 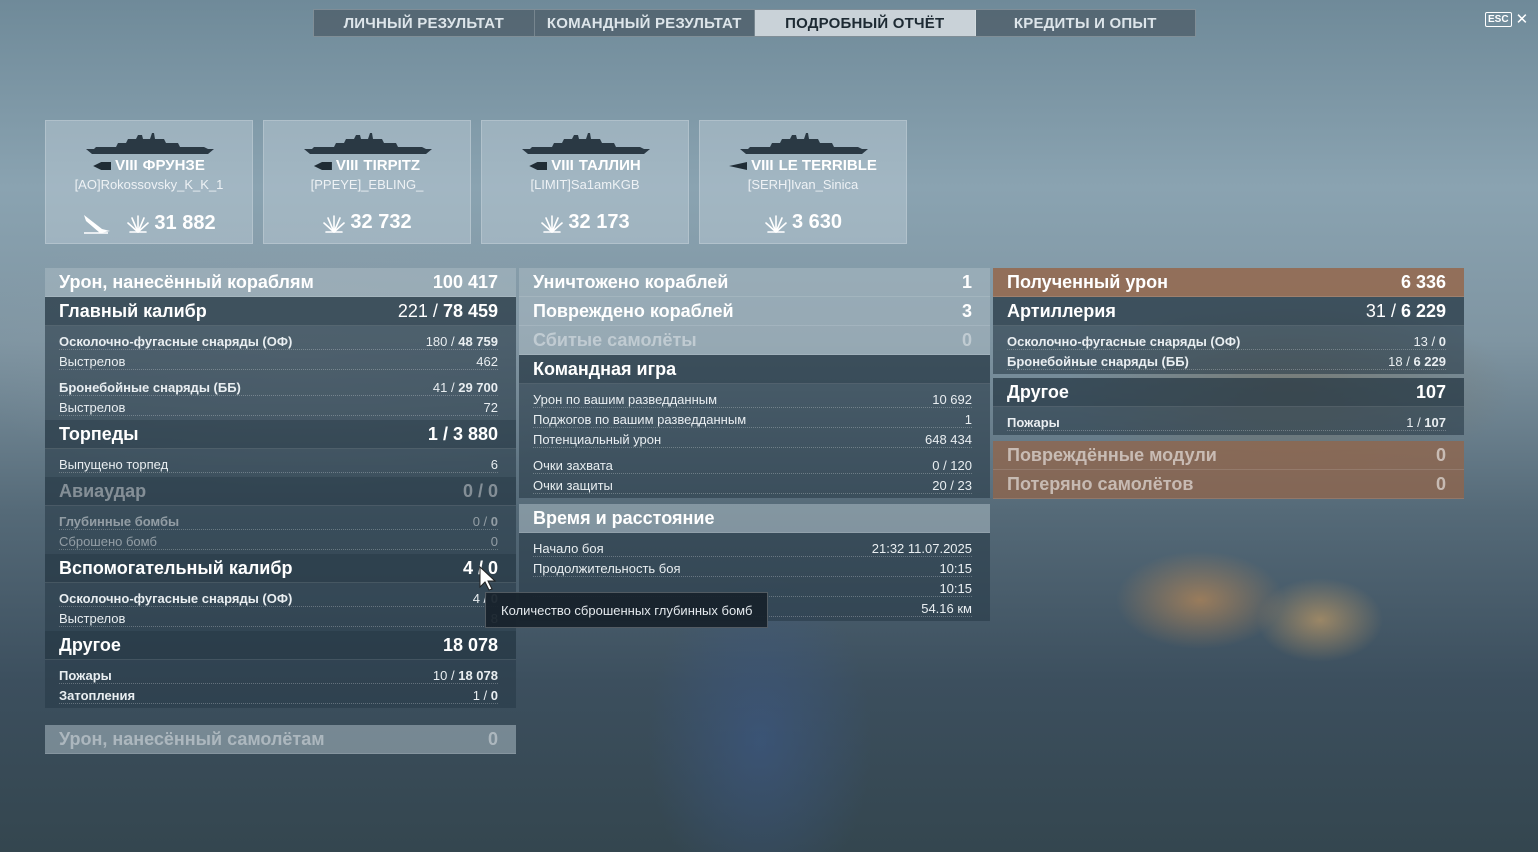 What do you see at coordinates (817, 222) in the screenshot?
I see `damage-value: 3 630` at bounding box center [817, 222].